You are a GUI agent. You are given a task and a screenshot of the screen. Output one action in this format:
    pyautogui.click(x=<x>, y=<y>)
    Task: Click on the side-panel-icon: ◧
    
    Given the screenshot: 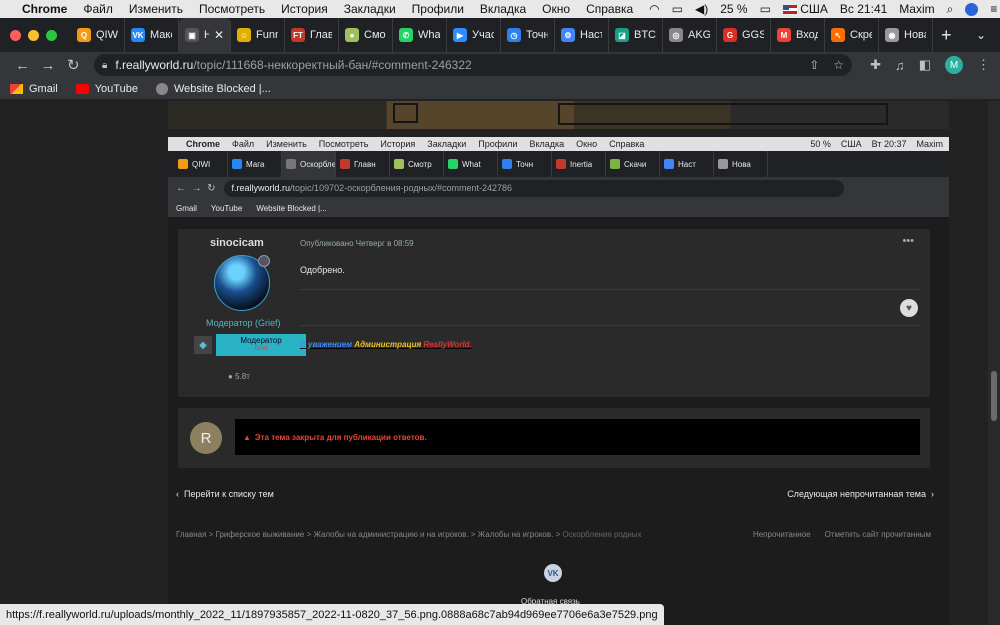 What is the action you would take?
    pyautogui.click(x=925, y=65)
    